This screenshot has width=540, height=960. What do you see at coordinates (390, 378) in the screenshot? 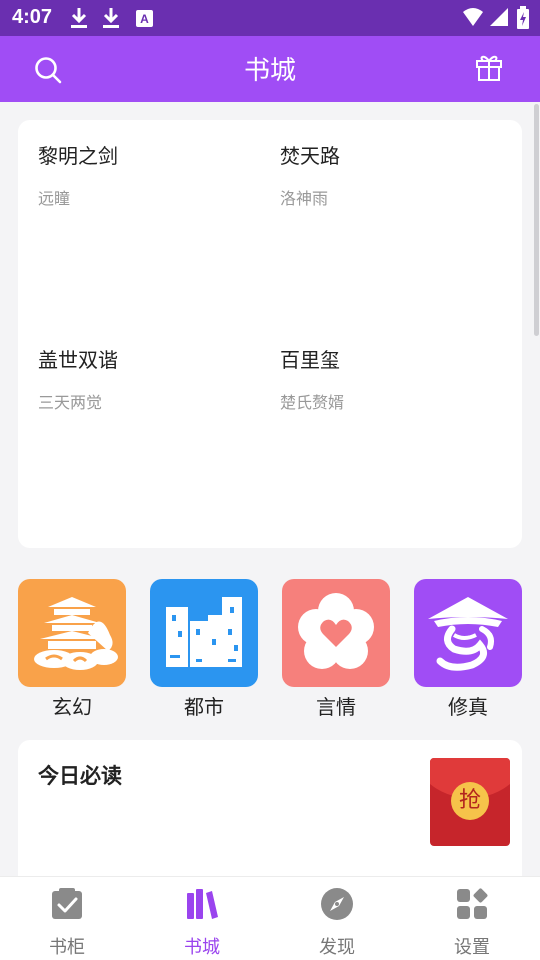
I see `book-item: 百里玺 楚氏赘婿` at bounding box center [390, 378].